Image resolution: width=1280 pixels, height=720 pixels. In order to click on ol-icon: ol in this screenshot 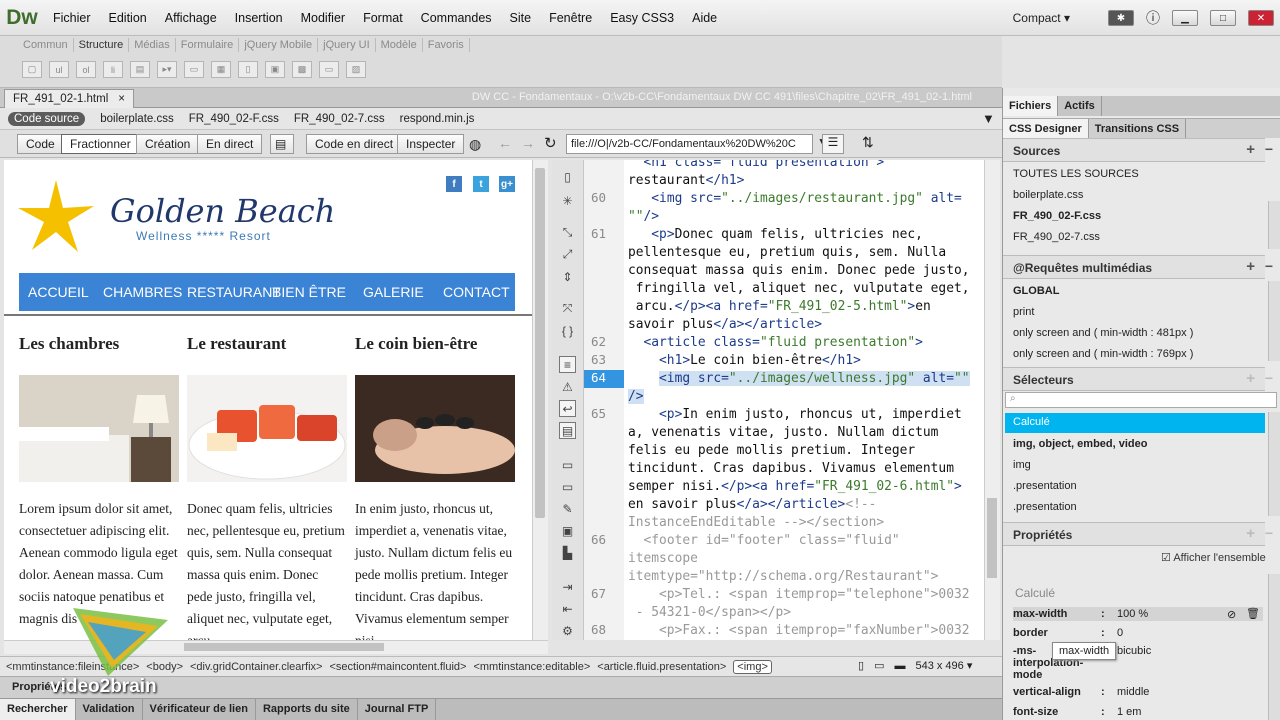, I will do `click(86, 69)`.